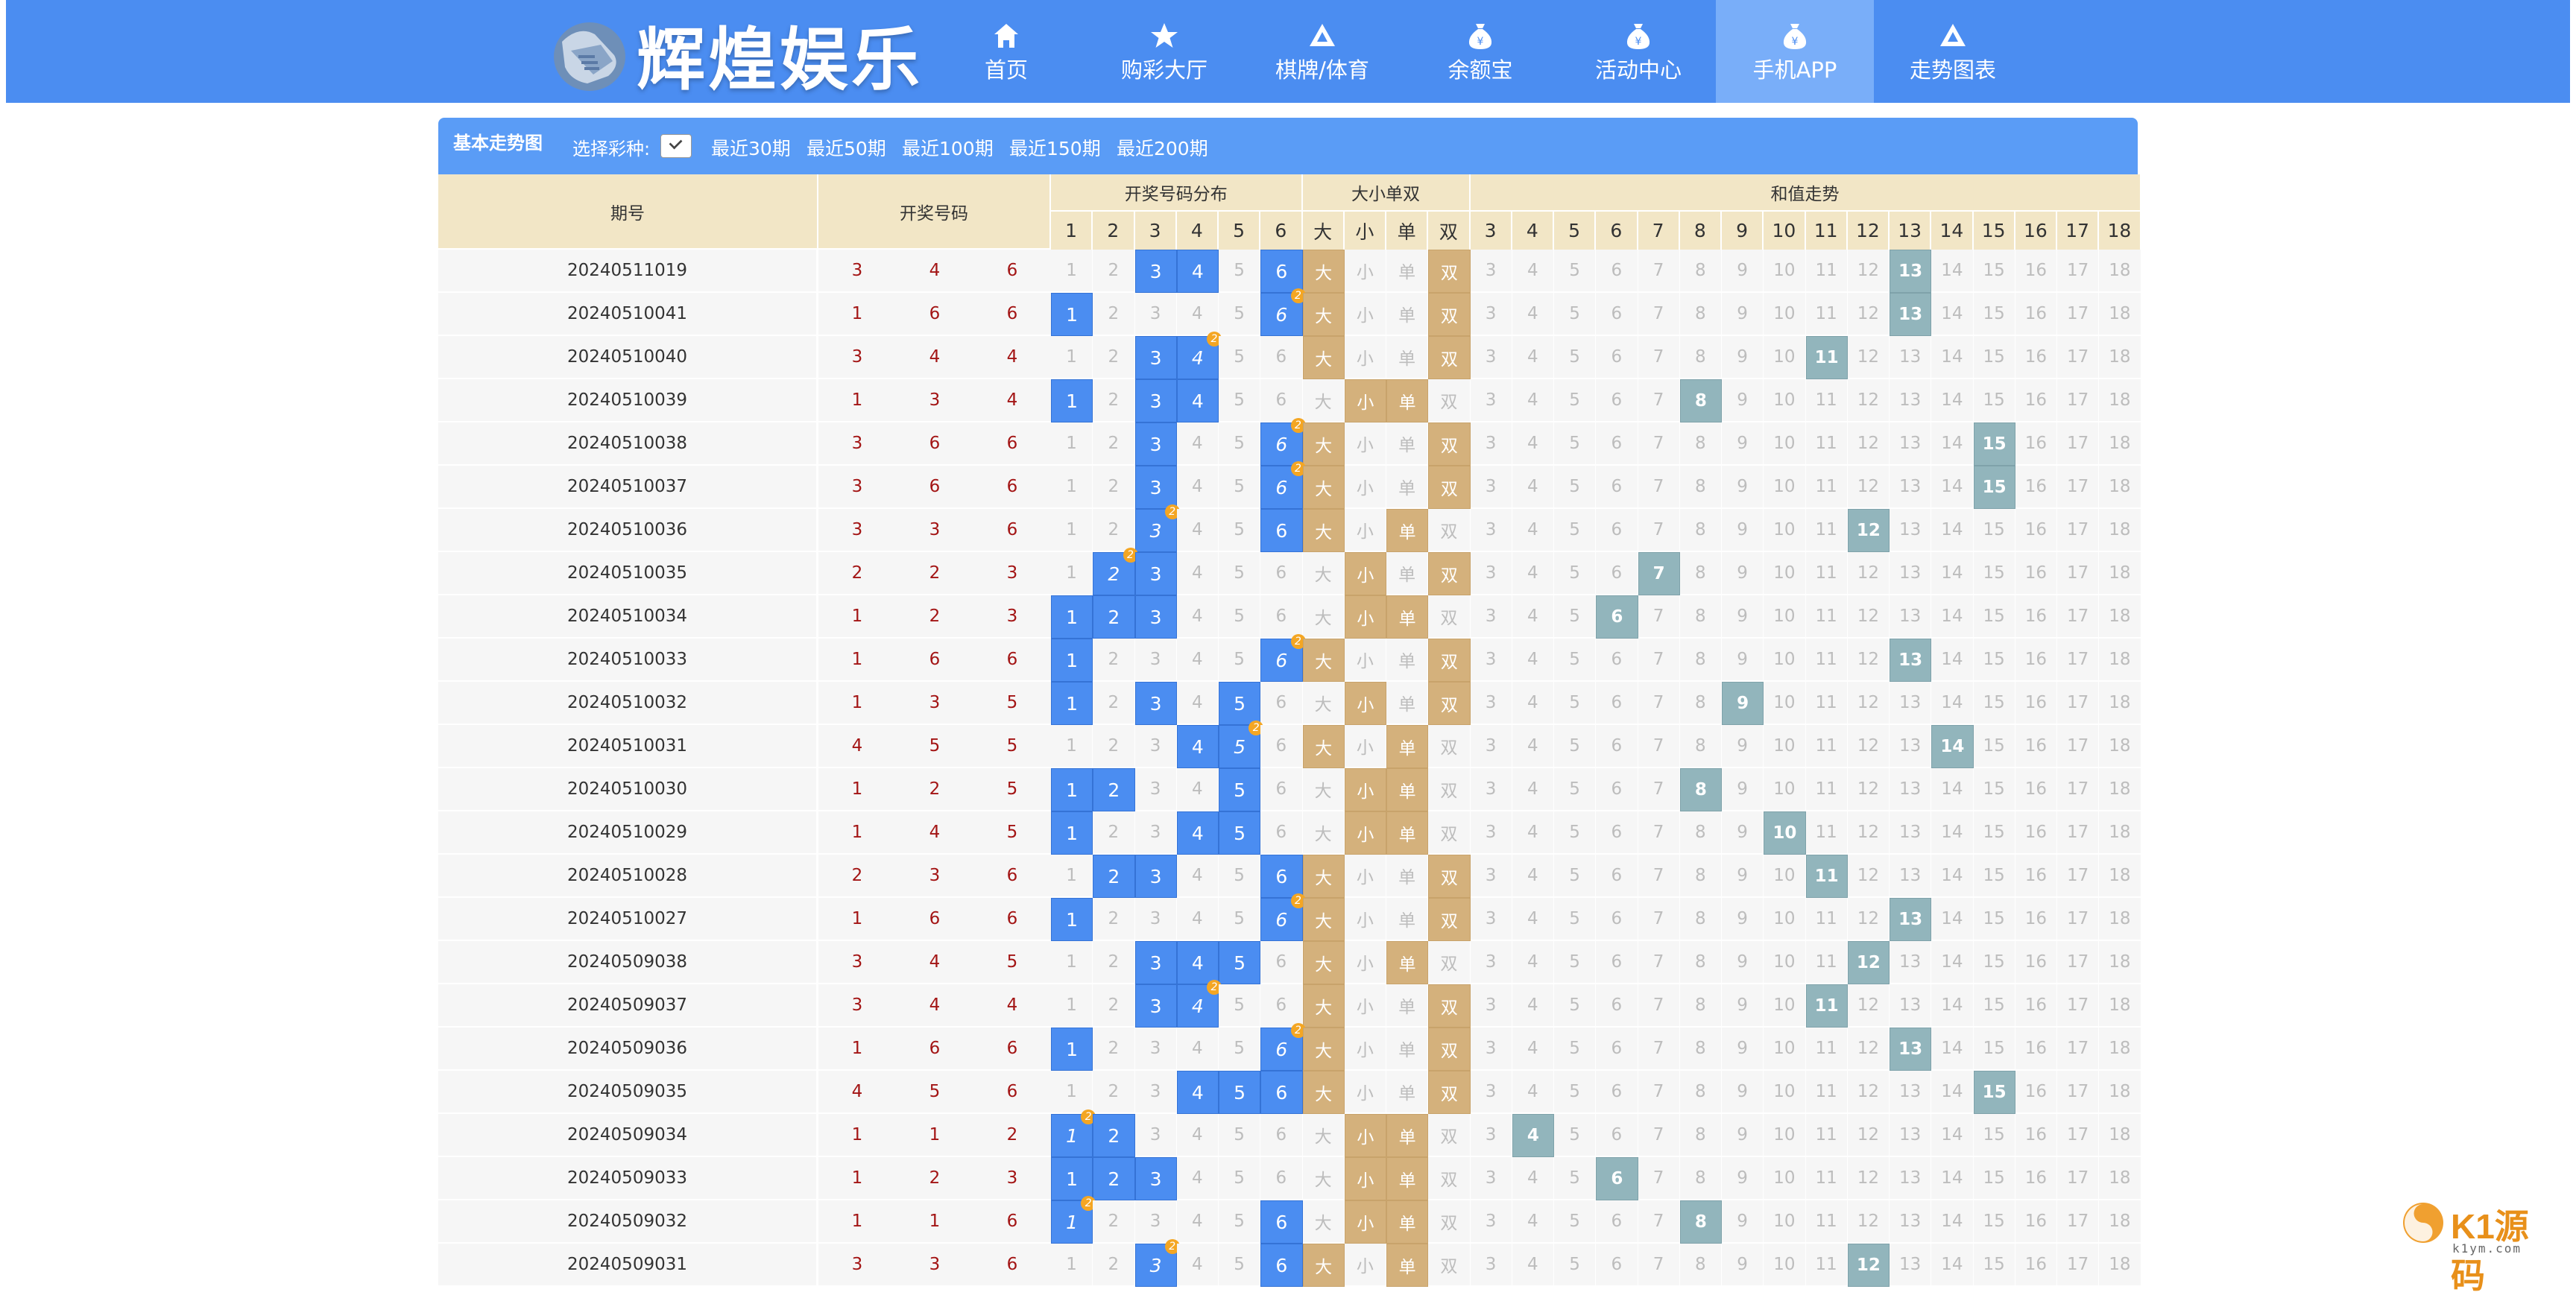 The image size is (2576, 1298). I want to click on sum-marker: 6, so click(1617, 1178).